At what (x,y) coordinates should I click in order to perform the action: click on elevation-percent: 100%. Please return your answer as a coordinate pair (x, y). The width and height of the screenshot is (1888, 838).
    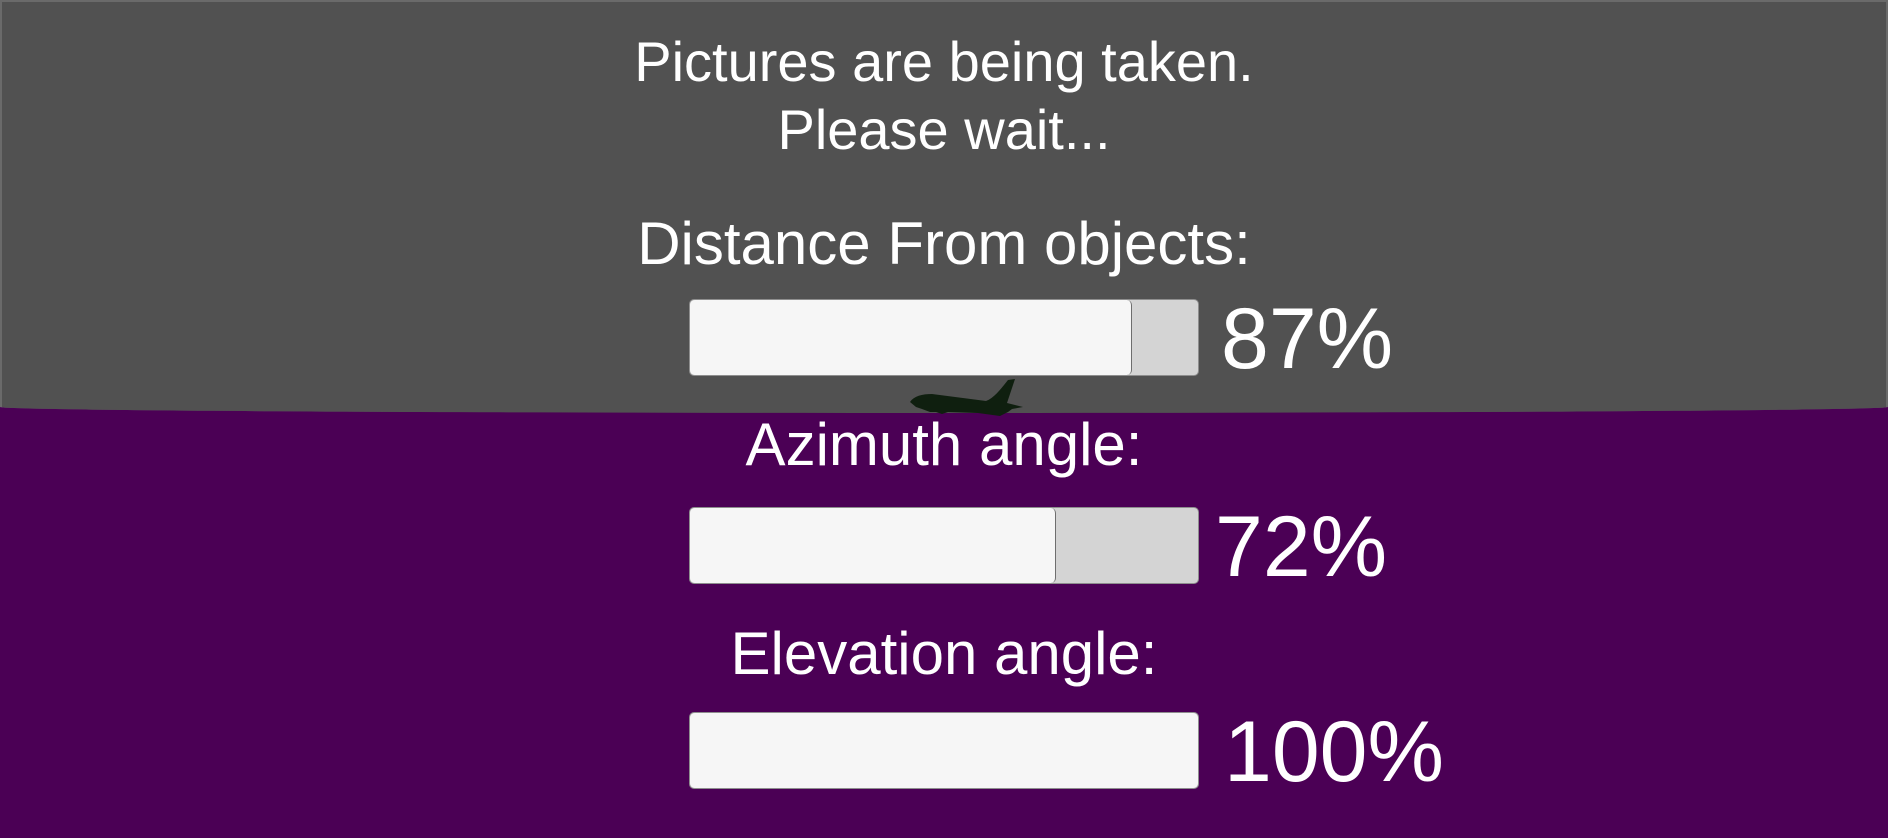
    Looking at the image, I should click on (1334, 752).